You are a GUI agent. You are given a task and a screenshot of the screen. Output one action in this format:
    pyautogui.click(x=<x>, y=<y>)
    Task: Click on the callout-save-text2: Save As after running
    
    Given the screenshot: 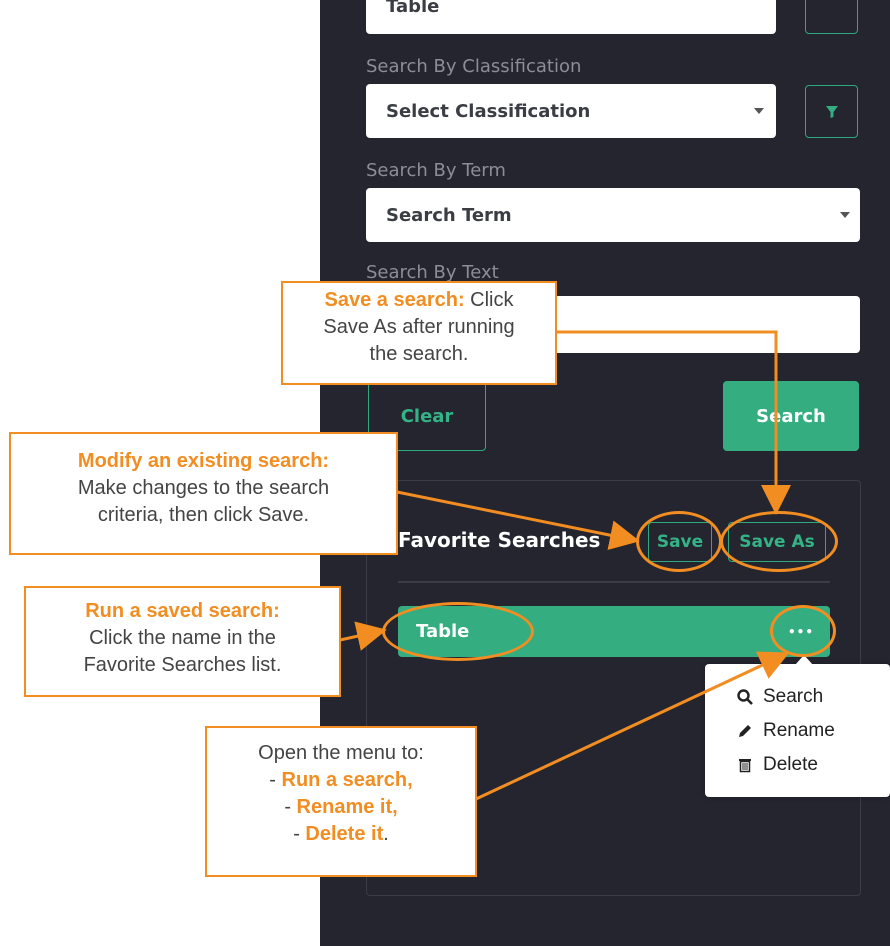 What is the action you would take?
    pyautogui.click(x=419, y=327)
    